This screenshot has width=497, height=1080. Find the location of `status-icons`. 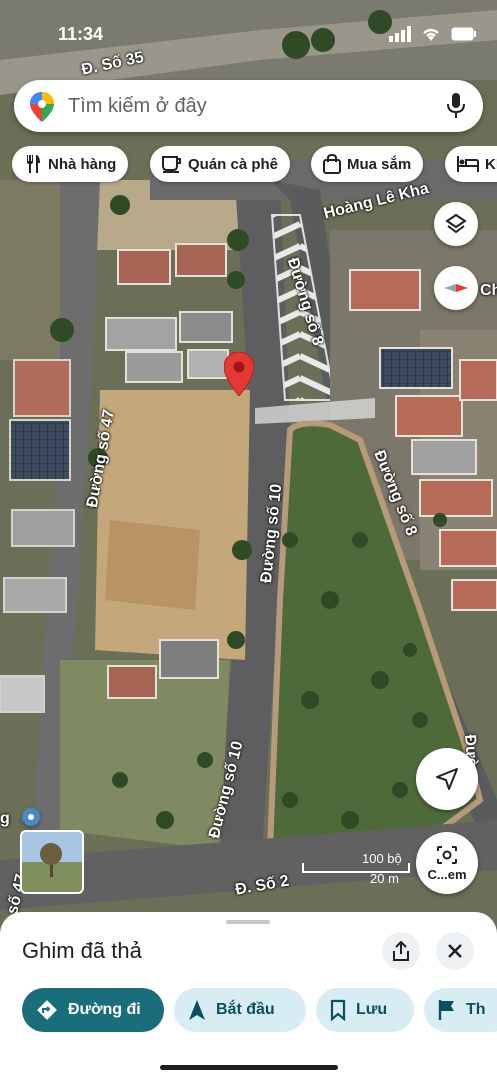

status-icons is located at coordinates (433, 34).